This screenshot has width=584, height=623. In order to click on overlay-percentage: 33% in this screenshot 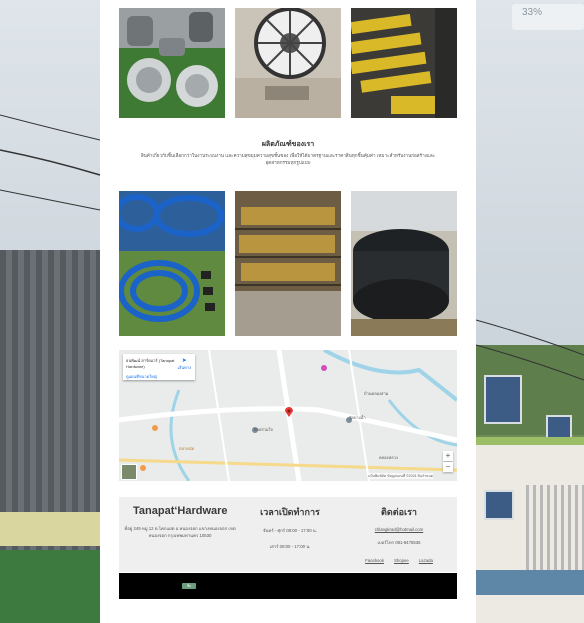, I will do `click(548, 17)`.